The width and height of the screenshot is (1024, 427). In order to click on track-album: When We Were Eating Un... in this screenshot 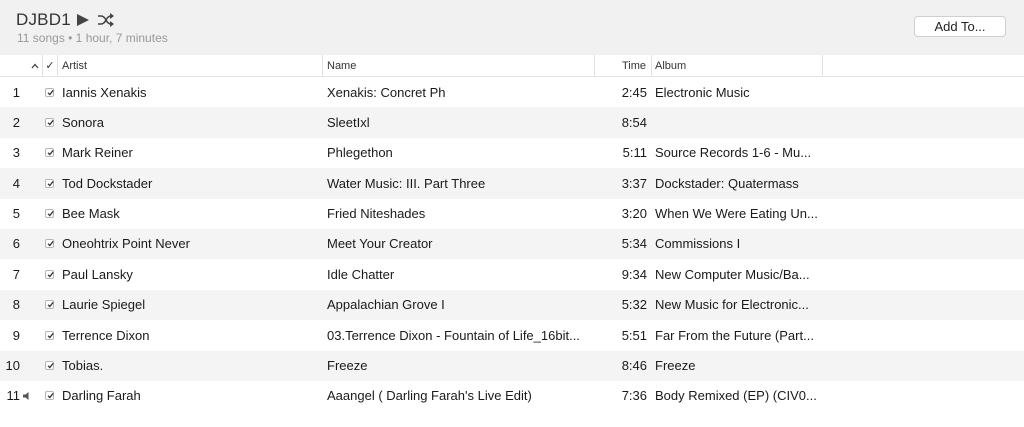, I will do `click(736, 214)`.